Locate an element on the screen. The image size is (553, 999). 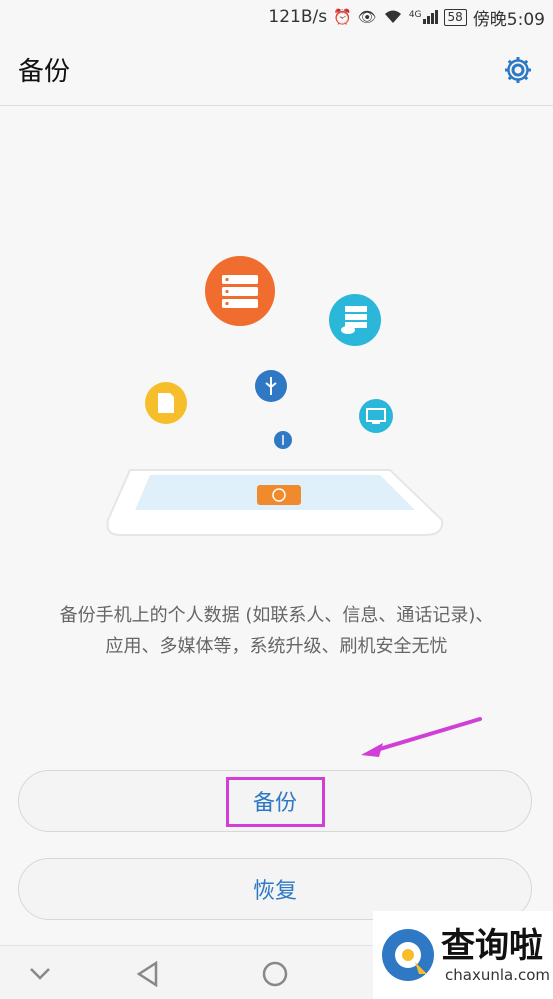
usb-small-icon is located at coordinates (283, 440).